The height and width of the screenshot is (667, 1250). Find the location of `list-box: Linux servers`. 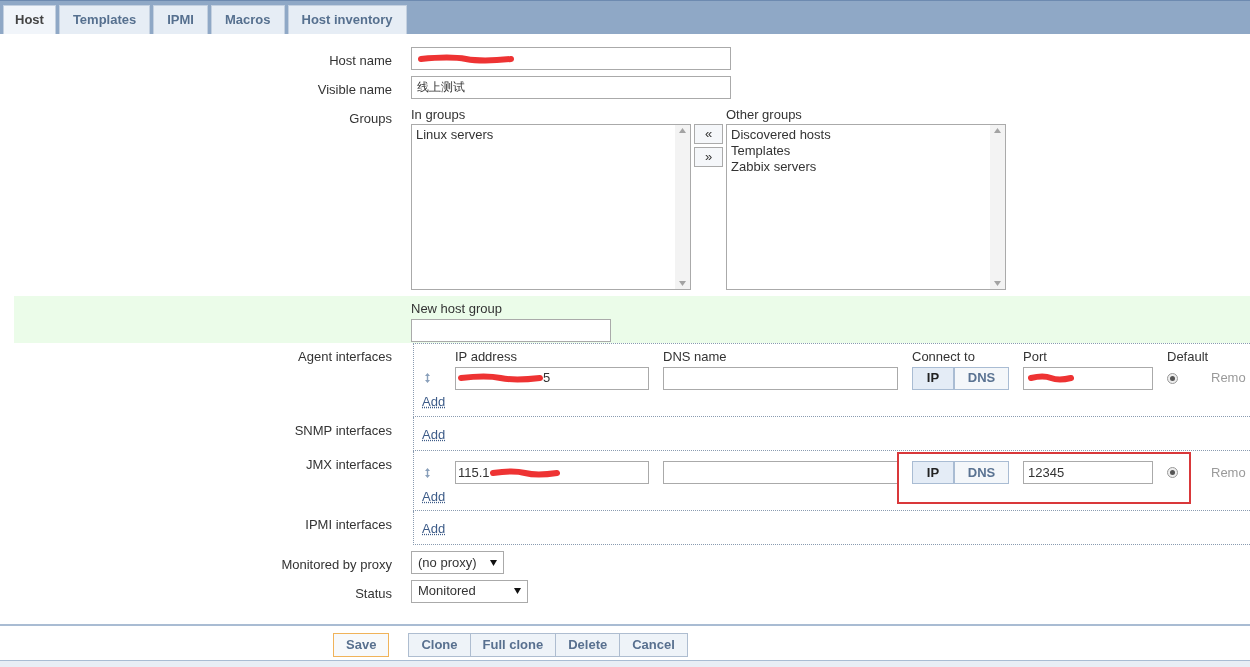

list-box: Linux servers is located at coordinates (551, 207).